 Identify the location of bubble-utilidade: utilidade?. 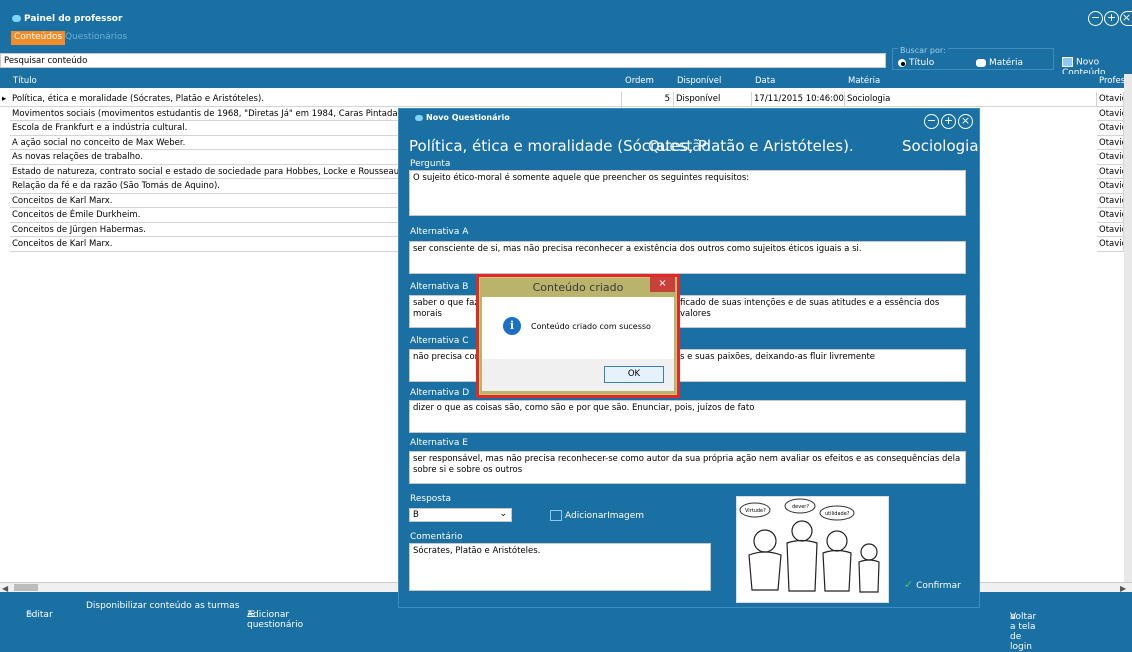
(837, 514).